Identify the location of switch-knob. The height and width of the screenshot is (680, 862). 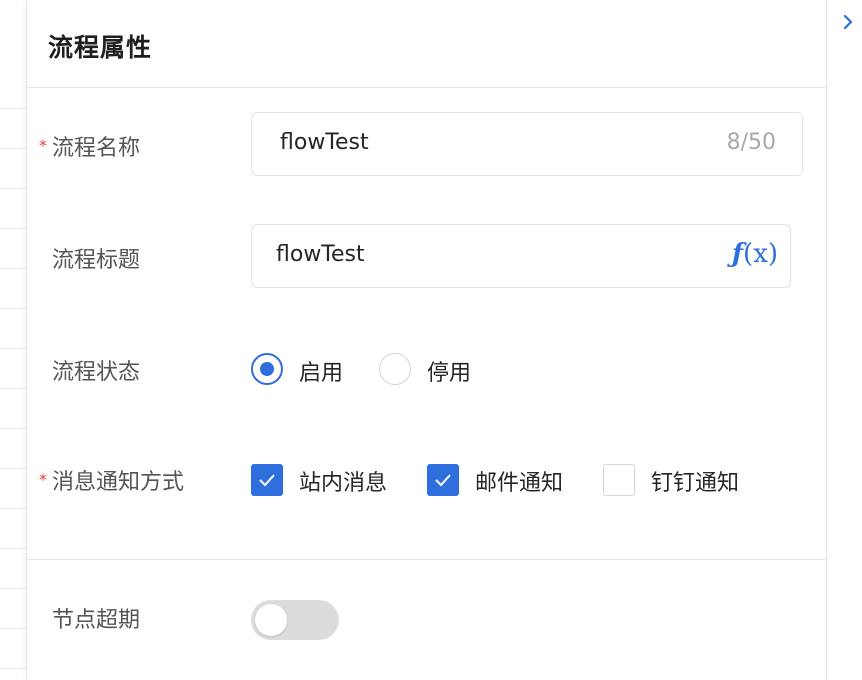
(271, 620).